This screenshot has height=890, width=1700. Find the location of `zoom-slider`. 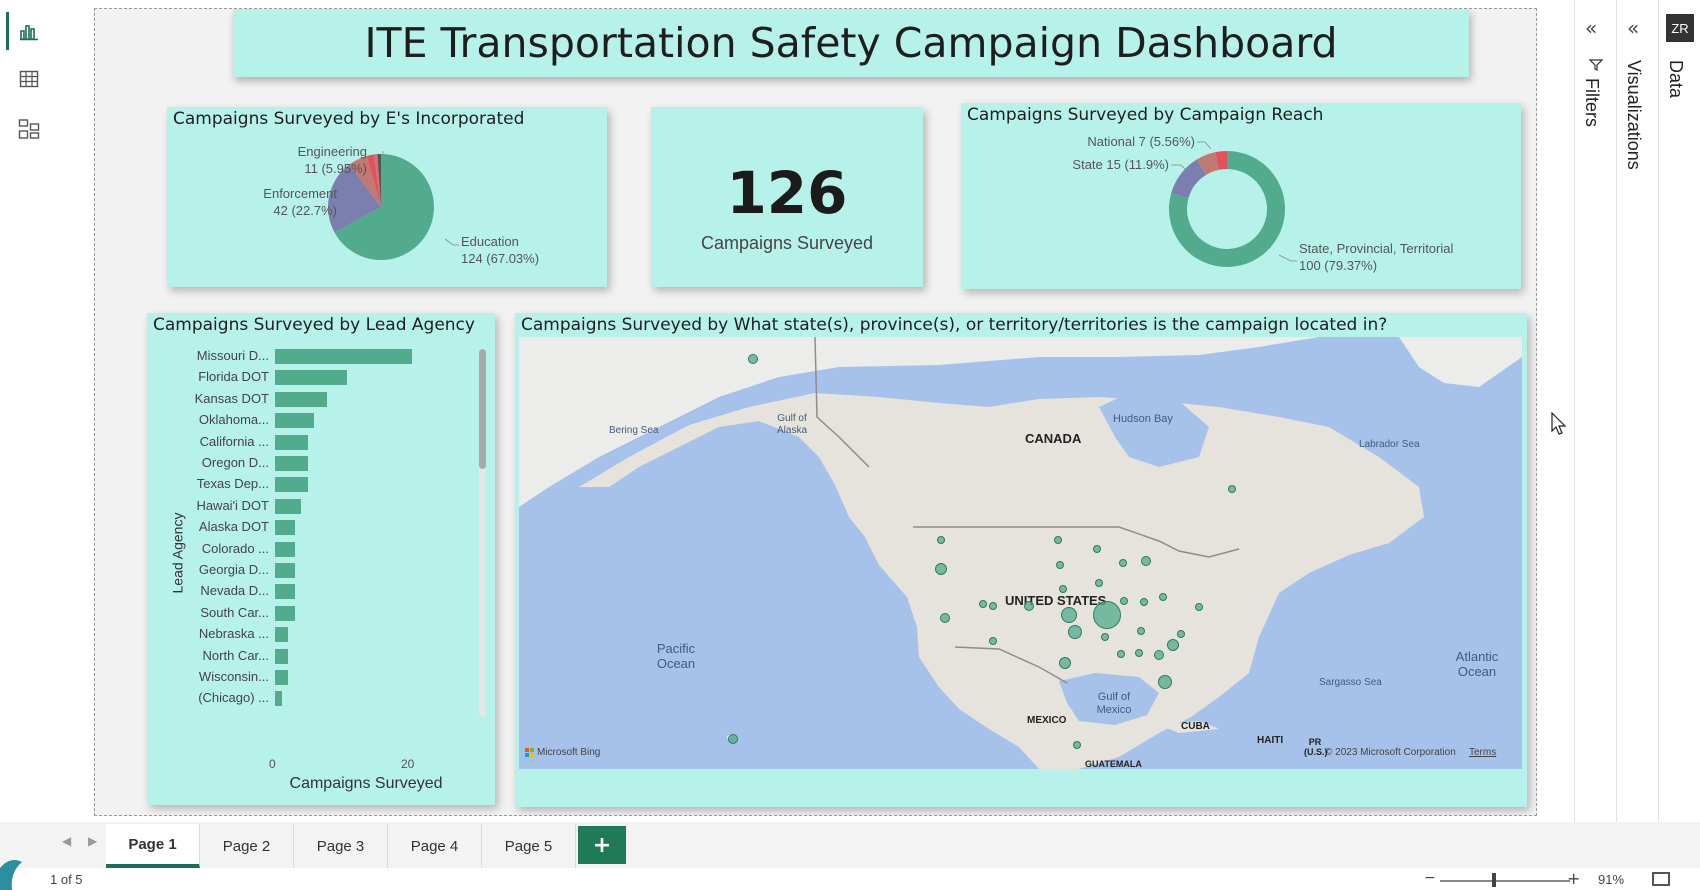

zoom-slider is located at coordinates (1505, 881).